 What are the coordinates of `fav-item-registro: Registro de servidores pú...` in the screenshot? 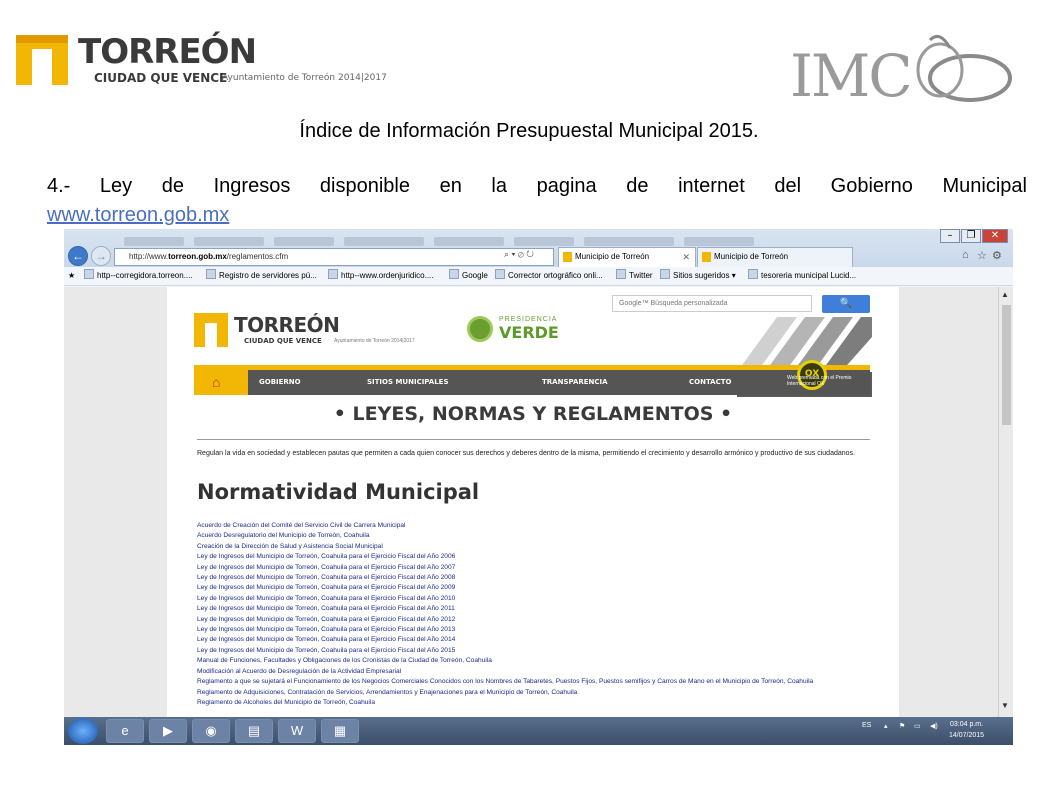 It's located at (261, 276).